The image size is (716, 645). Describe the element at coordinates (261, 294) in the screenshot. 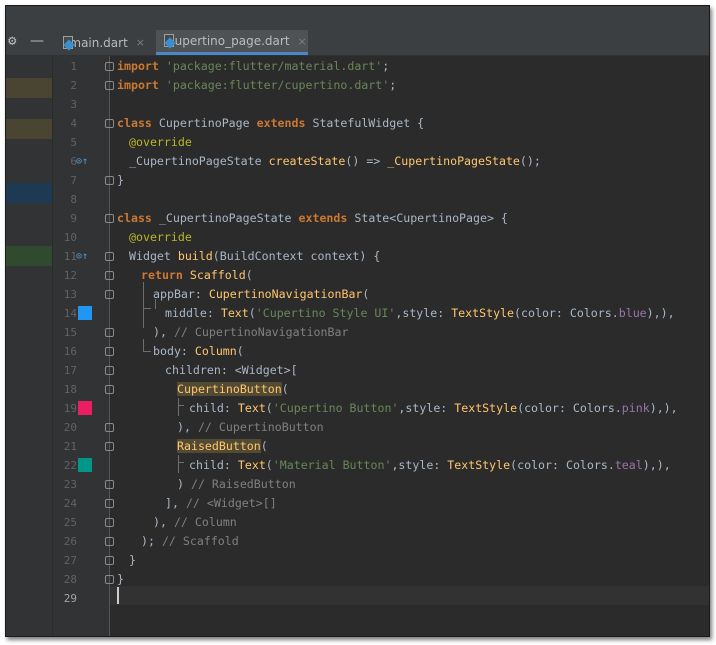

I see `code-line: appBar: CupertinoNavigationBar(` at that location.